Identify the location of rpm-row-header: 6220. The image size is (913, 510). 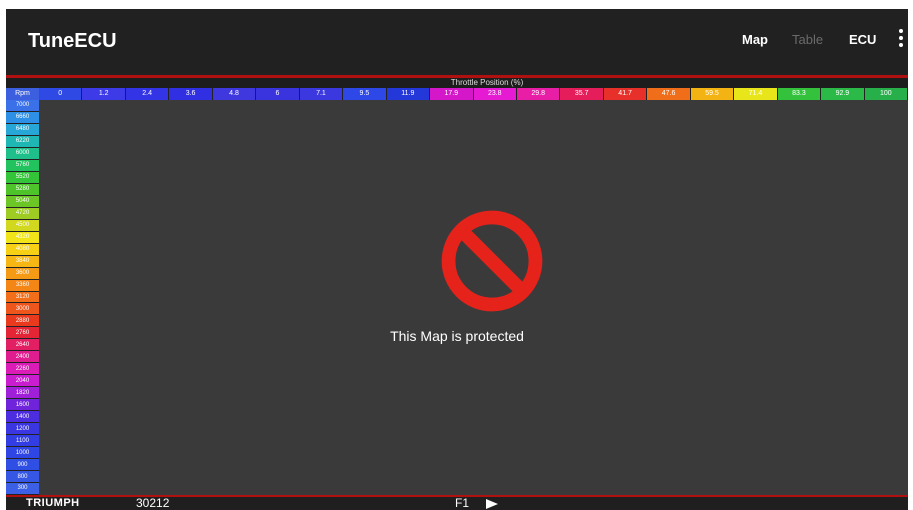
(22, 141).